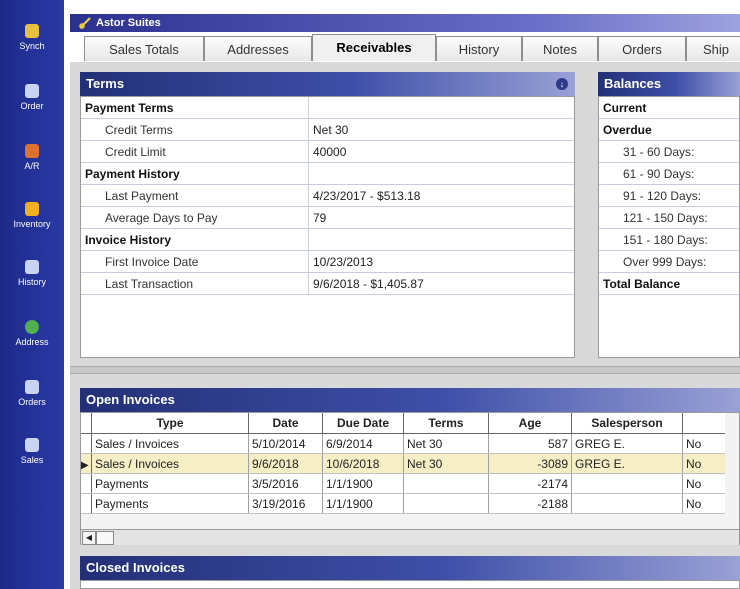  I want to click on sidebar-item-label: A/R, so click(32, 166).